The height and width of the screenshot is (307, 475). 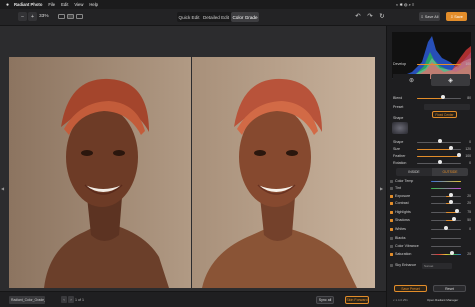 What do you see at coordinates (398, 98) in the screenshot?
I see `blend-label: Blend` at bounding box center [398, 98].